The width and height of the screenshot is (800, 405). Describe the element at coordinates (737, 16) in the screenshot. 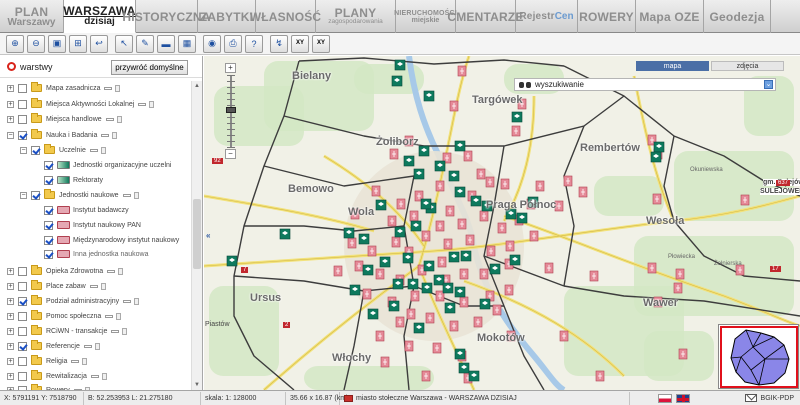

I see `nav-tab-11: Geodezja` at that location.